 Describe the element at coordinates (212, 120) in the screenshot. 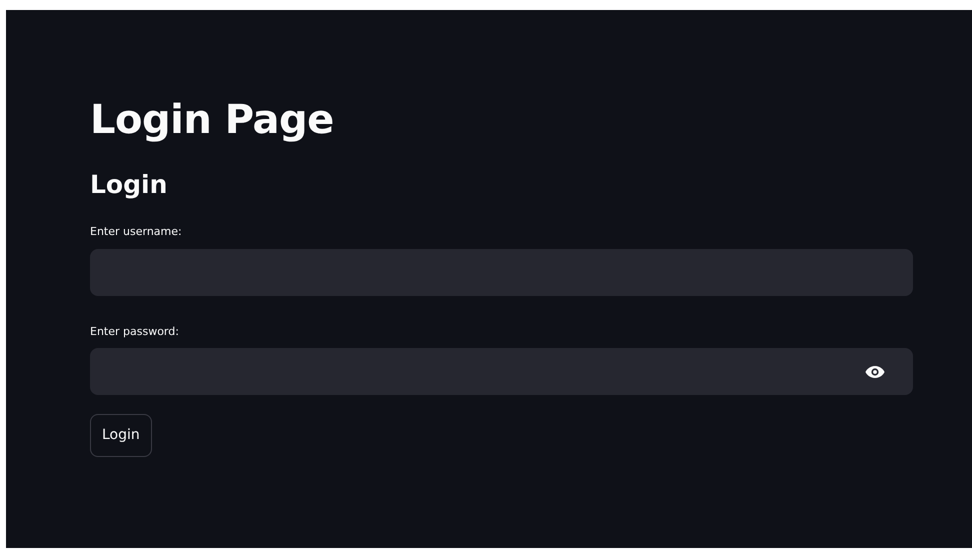

I see `page-title: Login Page` at that location.